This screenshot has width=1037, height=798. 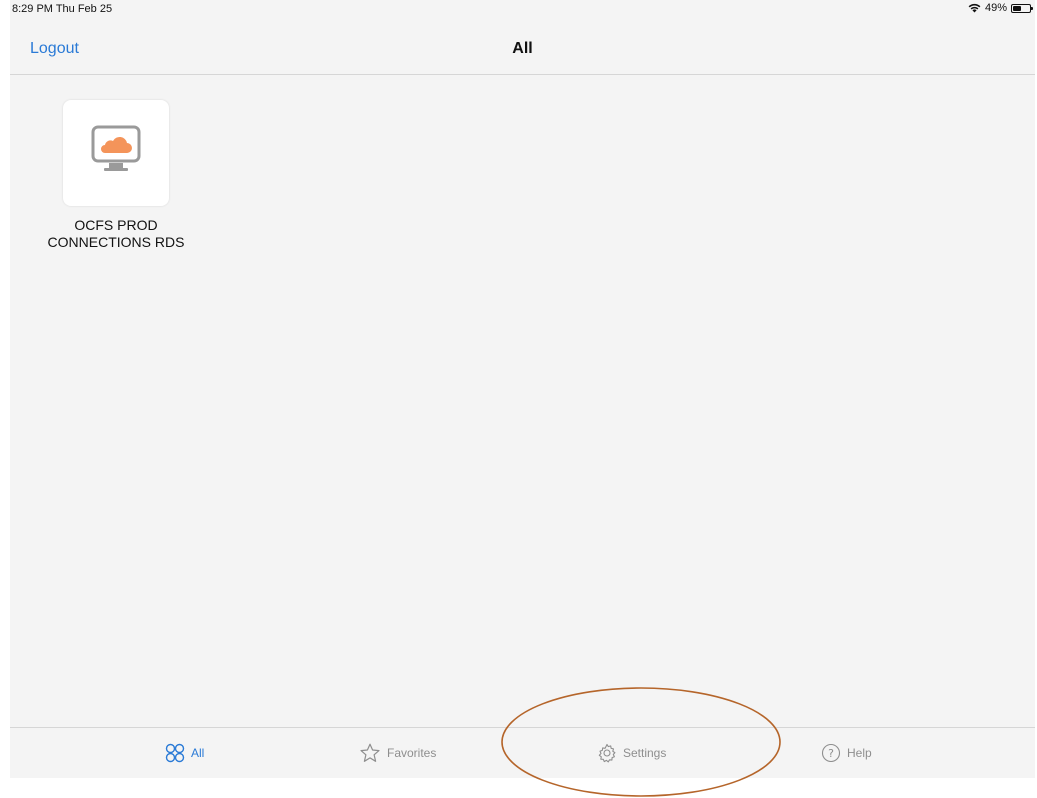 I want to click on tab-help-label: Help, so click(x=859, y=753).